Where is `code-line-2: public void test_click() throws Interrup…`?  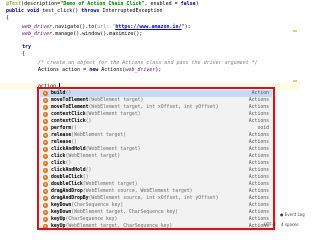
code-line-2: public void test_click() throws Interrup… is located at coordinates (84, 11).